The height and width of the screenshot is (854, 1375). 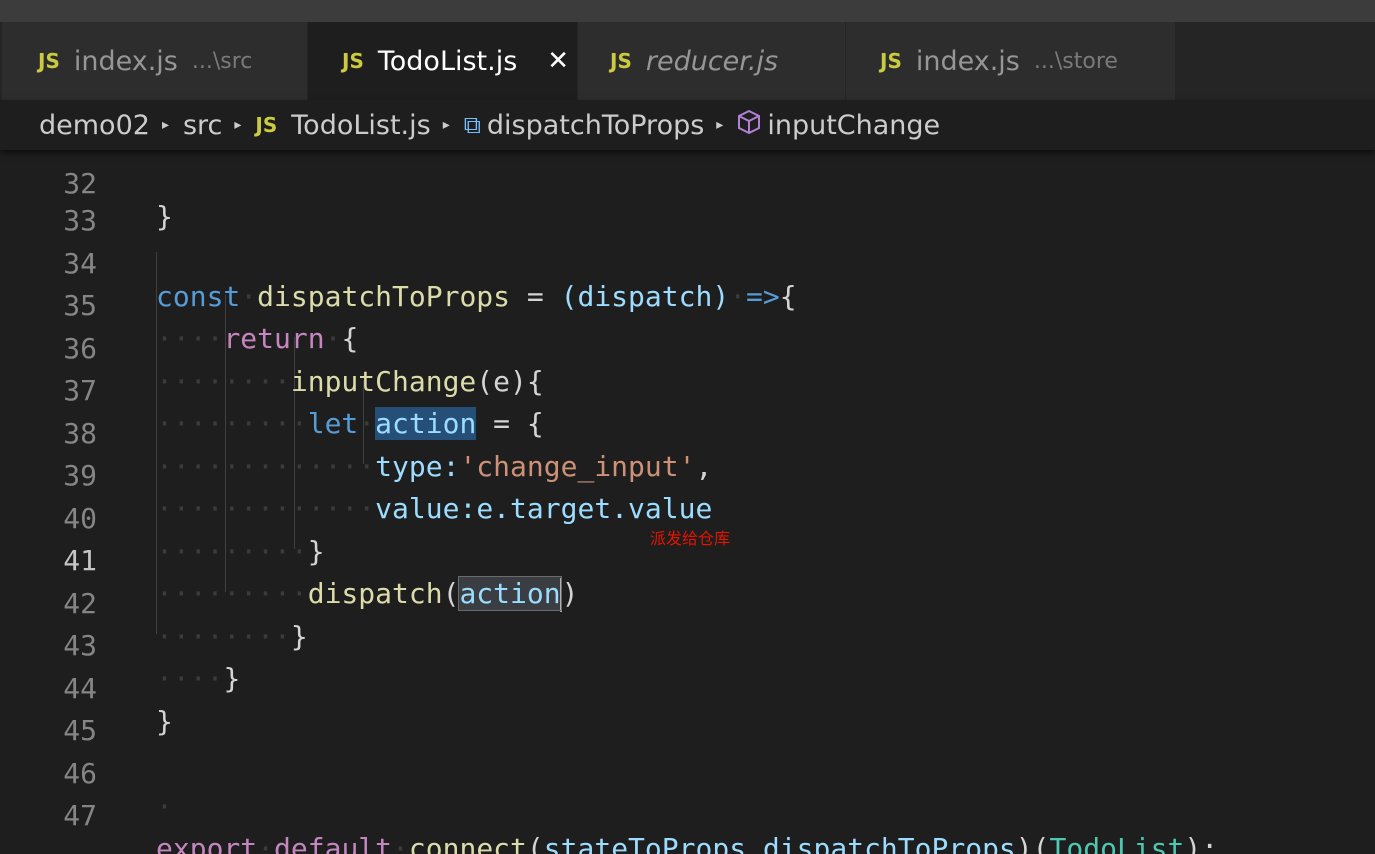 What do you see at coordinates (687, 11) in the screenshot?
I see `title-bar` at bounding box center [687, 11].